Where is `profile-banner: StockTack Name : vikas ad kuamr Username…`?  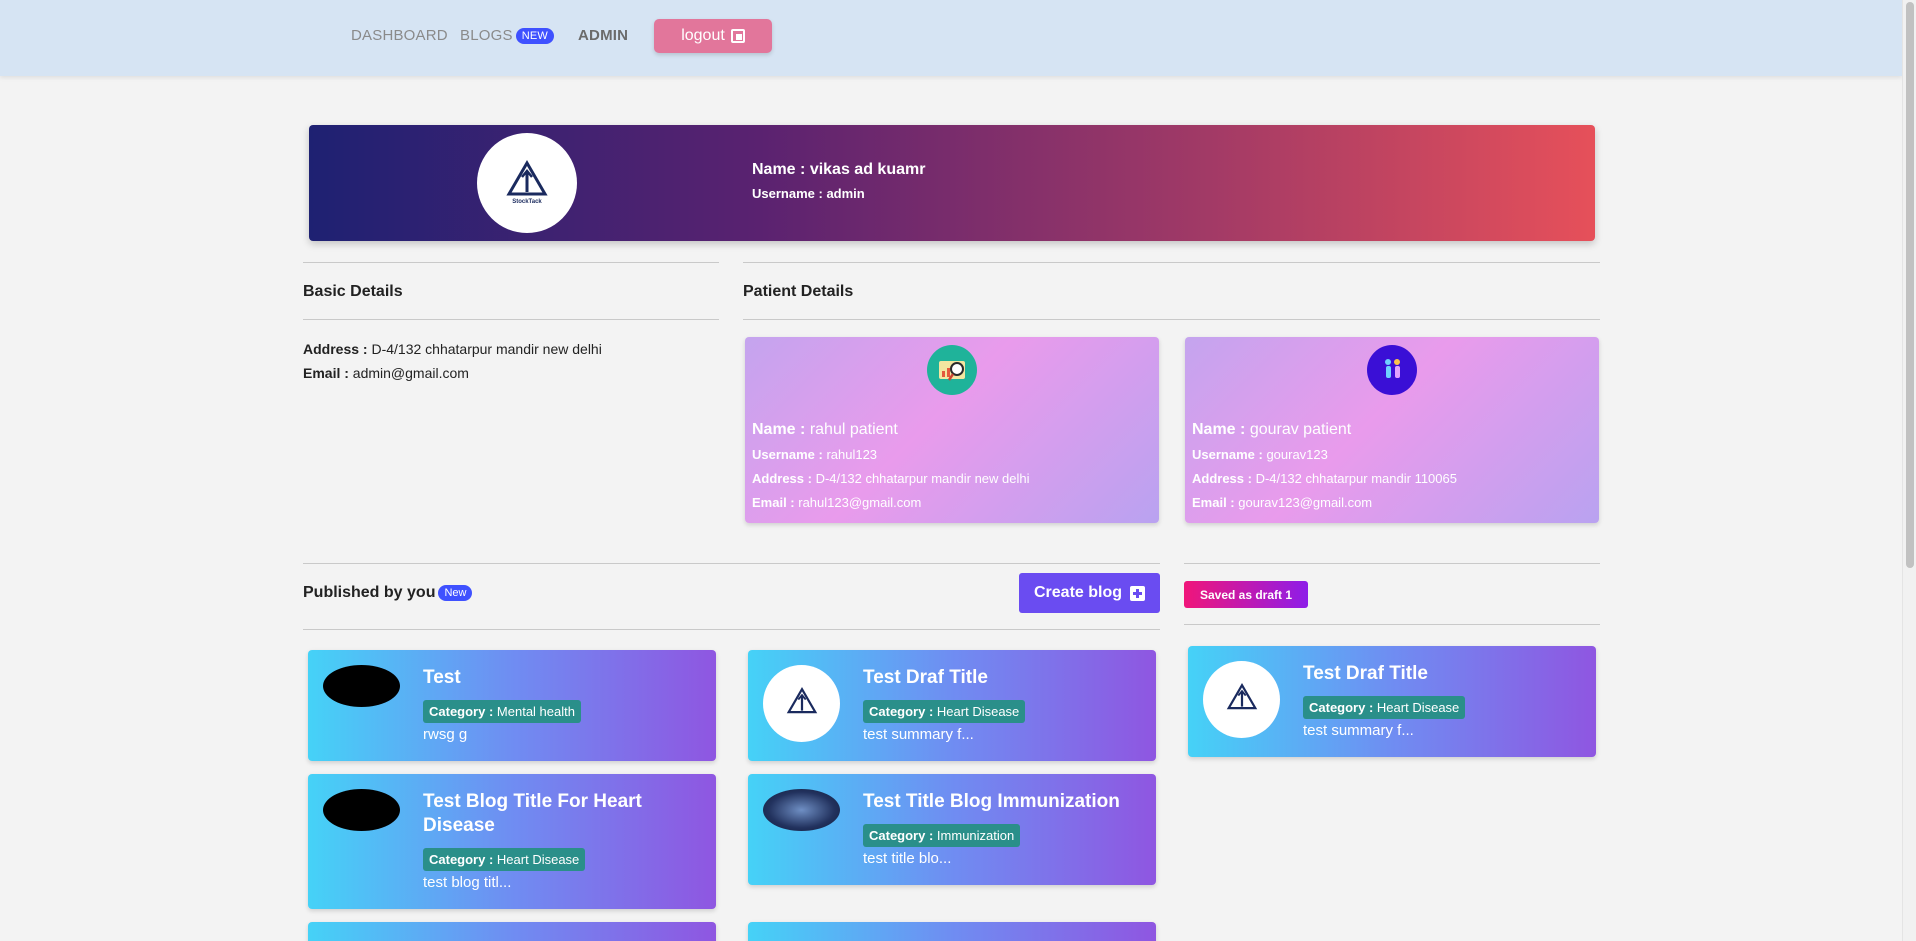
profile-banner: StockTack Name : vikas ad kuamr Username… is located at coordinates (952, 183).